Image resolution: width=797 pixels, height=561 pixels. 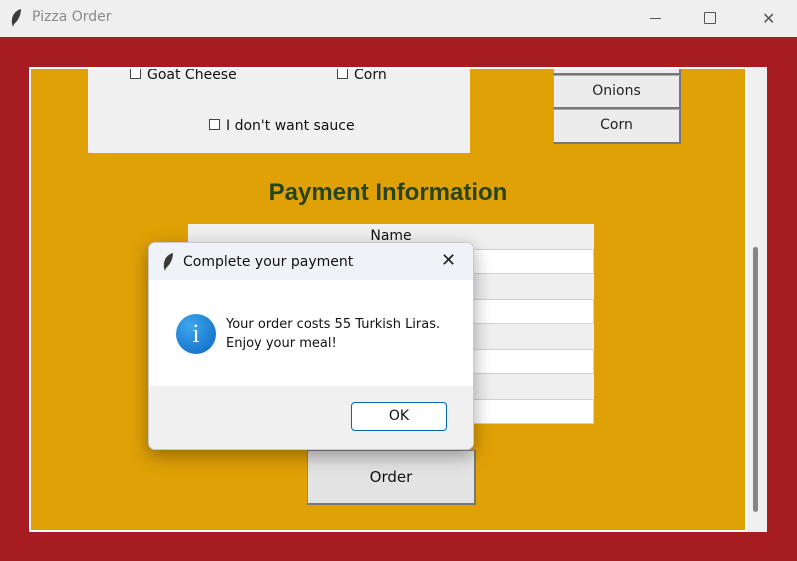 What do you see at coordinates (290, 126) in the screenshot?
I see `checkbox-label: I don't want sauce` at bounding box center [290, 126].